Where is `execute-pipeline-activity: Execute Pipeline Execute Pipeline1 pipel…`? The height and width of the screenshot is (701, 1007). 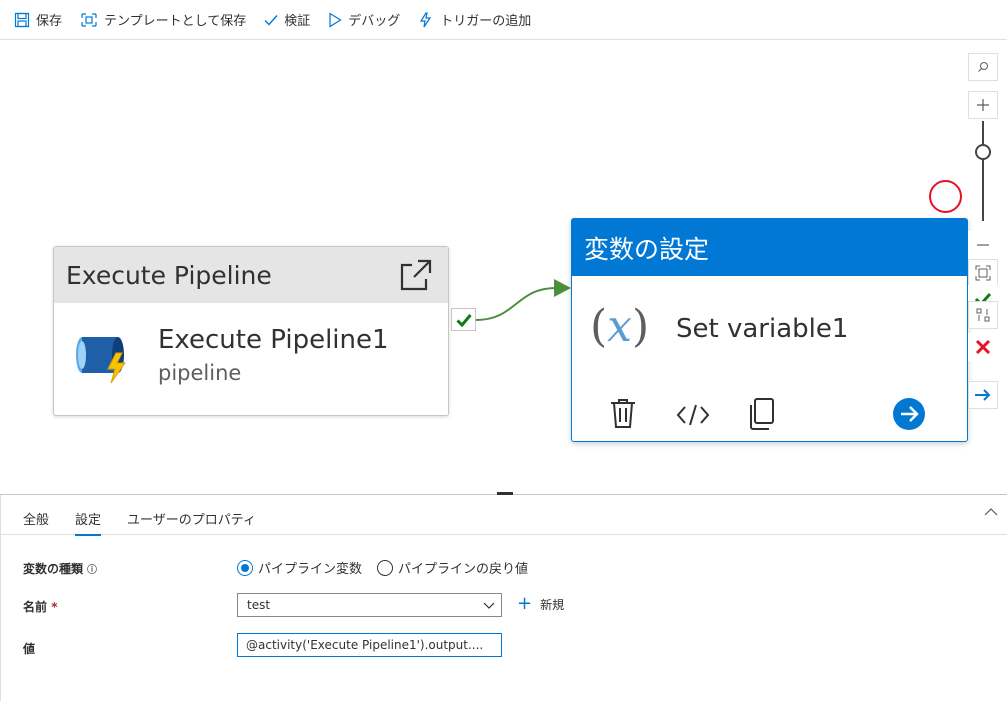
execute-pipeline-activity: Execute Pipeline Execute Pipeline1 pipel… is located at coordinates (251, 331).